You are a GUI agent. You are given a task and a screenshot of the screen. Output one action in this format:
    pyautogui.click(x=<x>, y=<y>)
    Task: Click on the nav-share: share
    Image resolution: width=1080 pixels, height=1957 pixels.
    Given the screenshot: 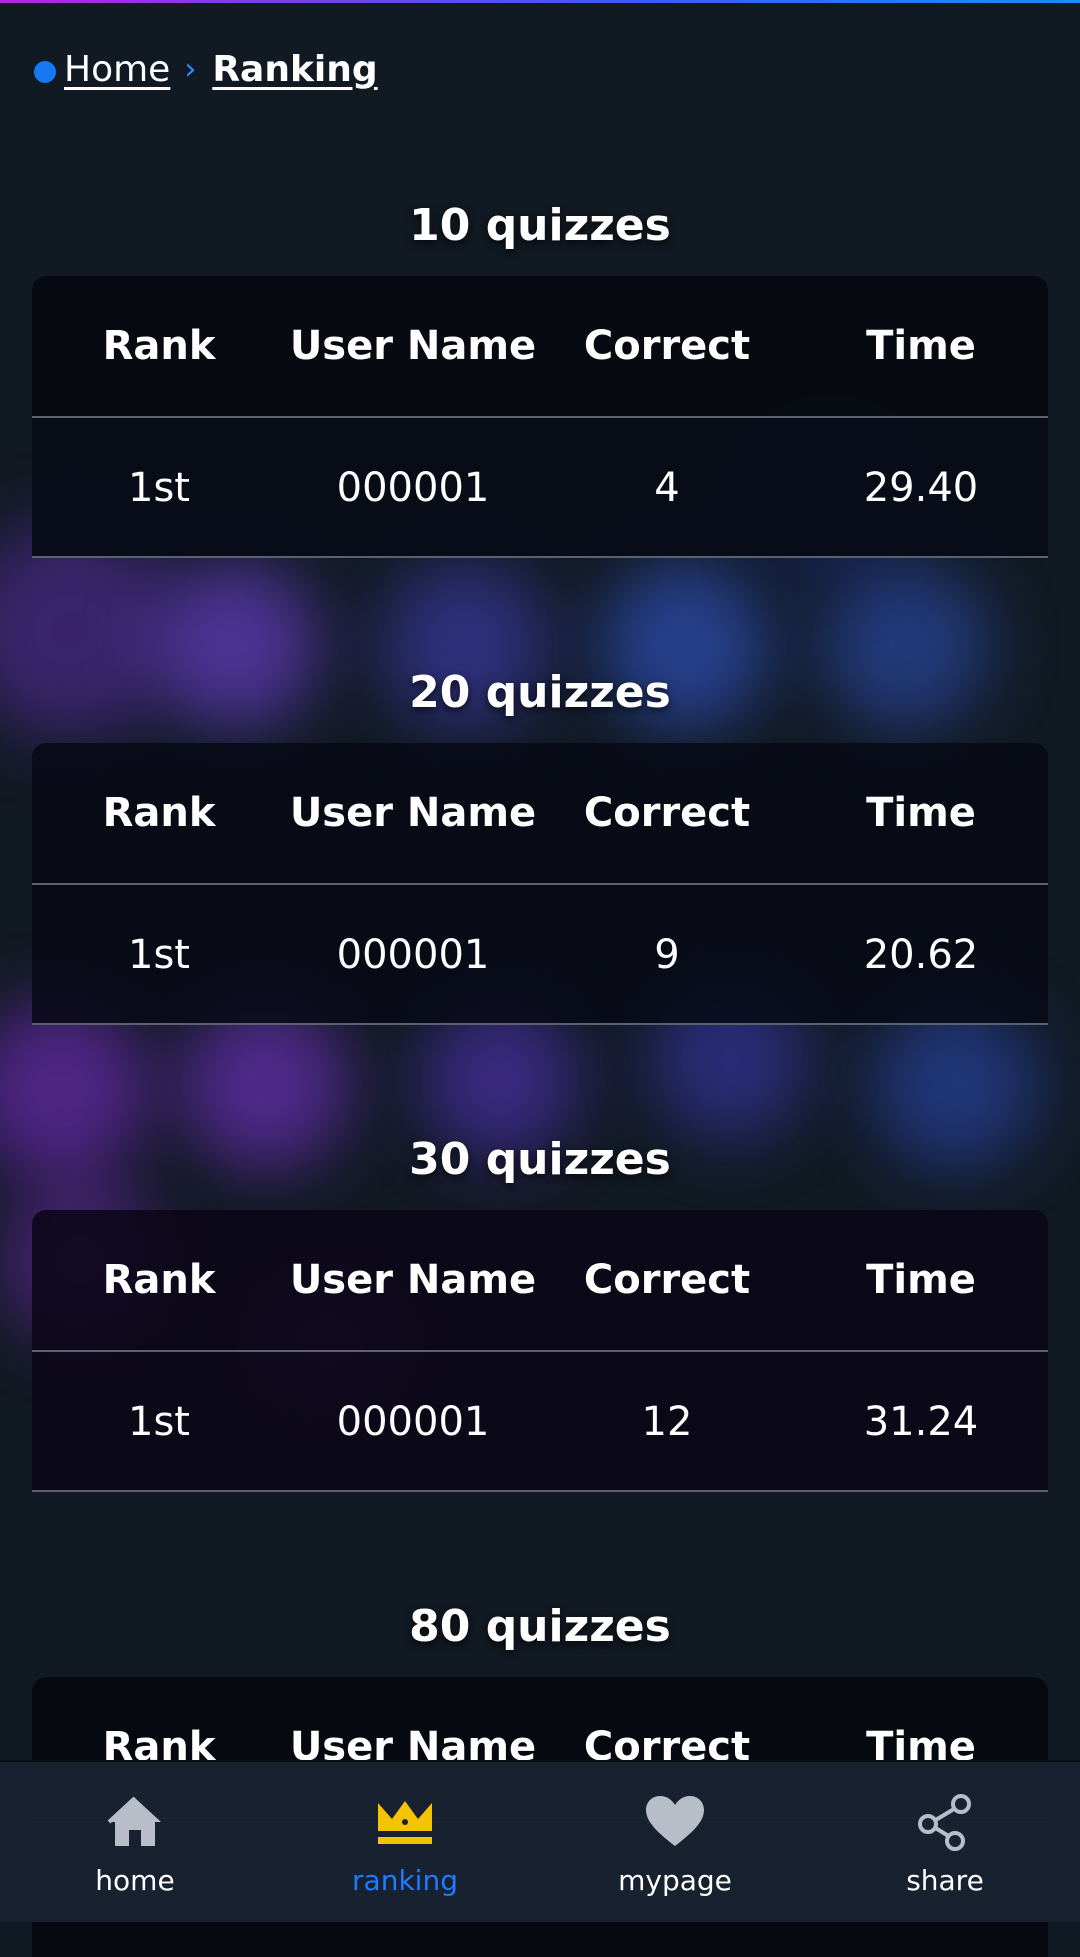 What is the action you would take?
    pyautogui.click(x=945, y=1842)
    